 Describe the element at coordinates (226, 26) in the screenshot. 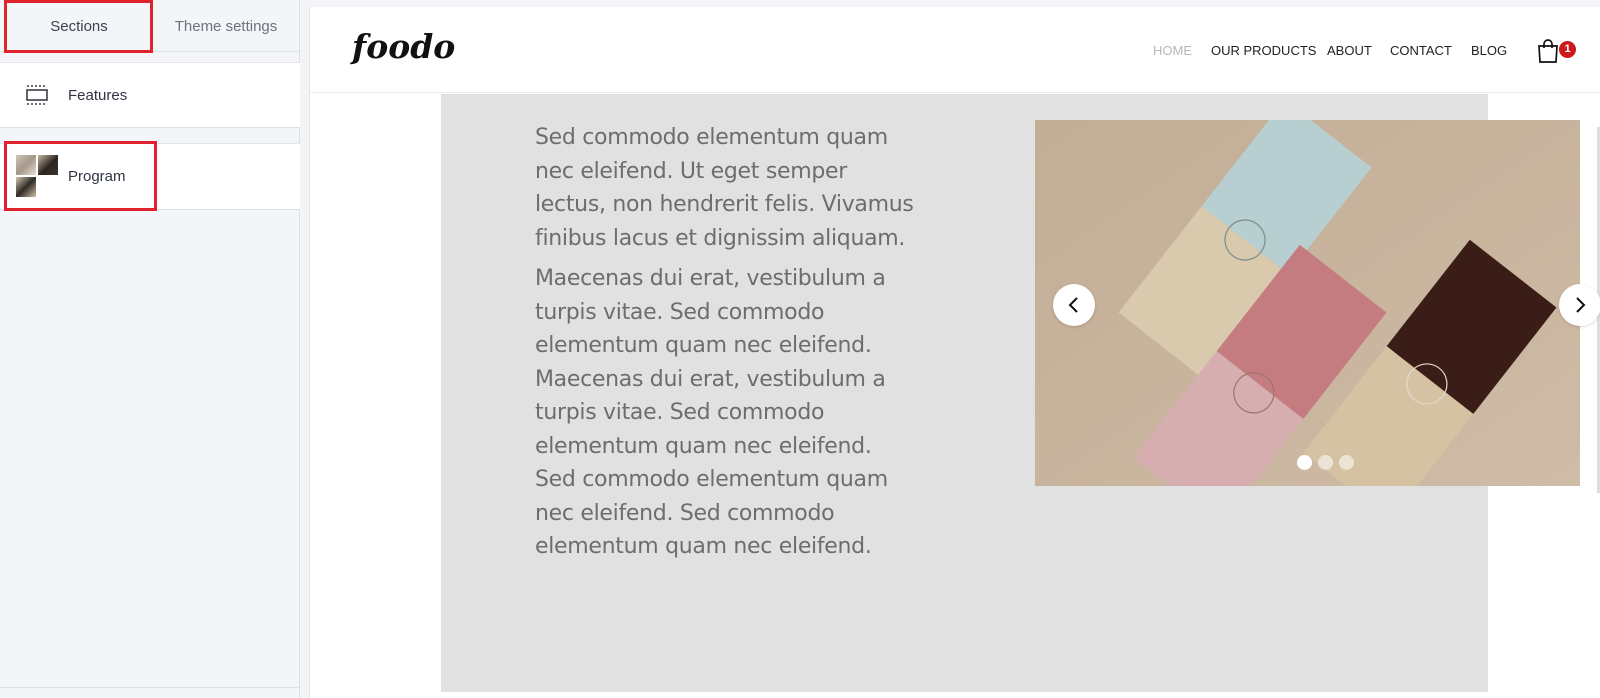

I see `tab-theme-settings: Theme settings` at that location.